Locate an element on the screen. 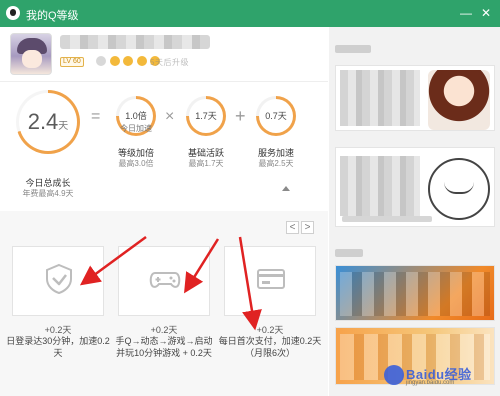 This screenshot has height=396, width=500. task-description: 日登录达30分钟，加速0.2天 is located at coordinates (58, 347).